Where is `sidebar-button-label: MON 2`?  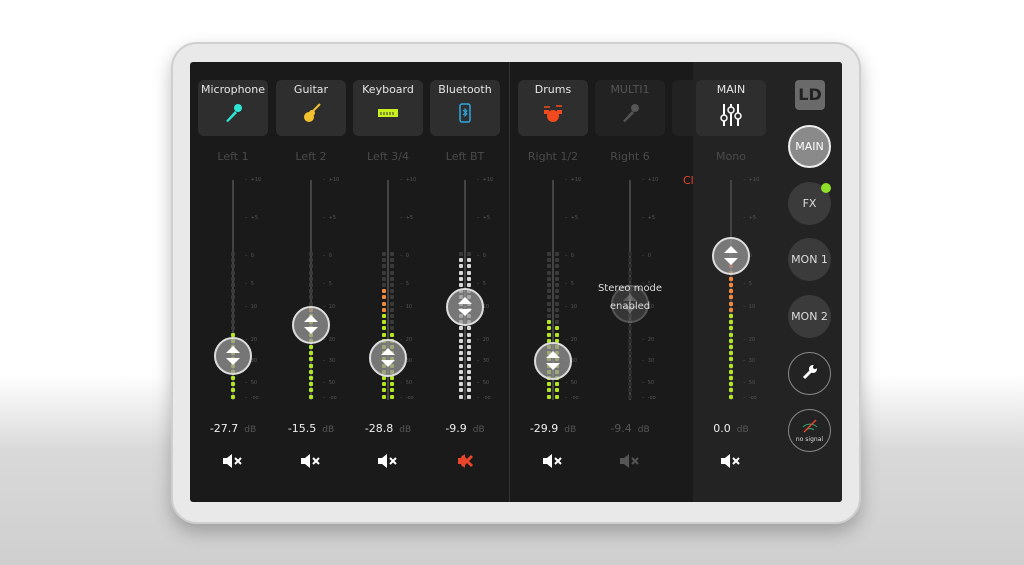
sidebar-button-label: MON 2 is located at coordinates (809, 316).